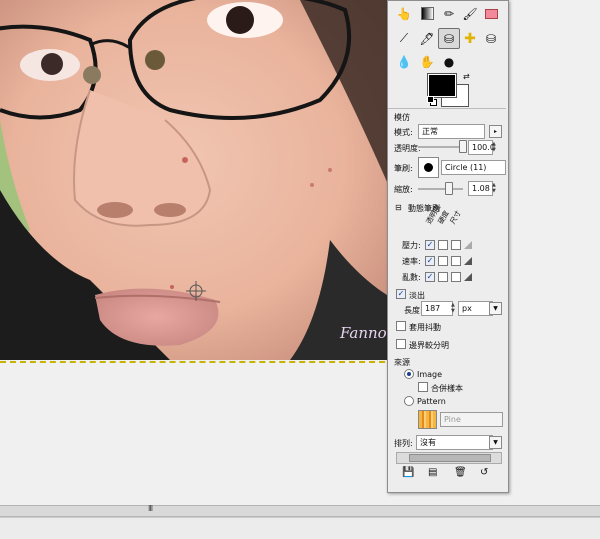  Describe the element at coordinates (411, 261) in the screenshot. I see `velocity-label: 速率:` at that location.